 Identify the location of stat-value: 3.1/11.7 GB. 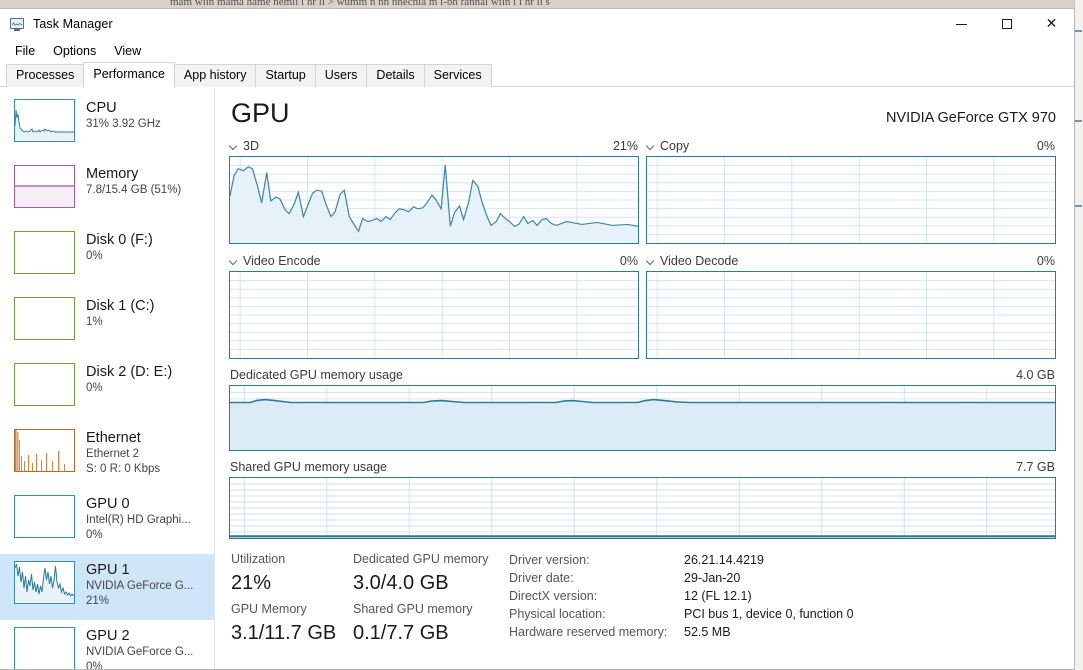
(284, 633).